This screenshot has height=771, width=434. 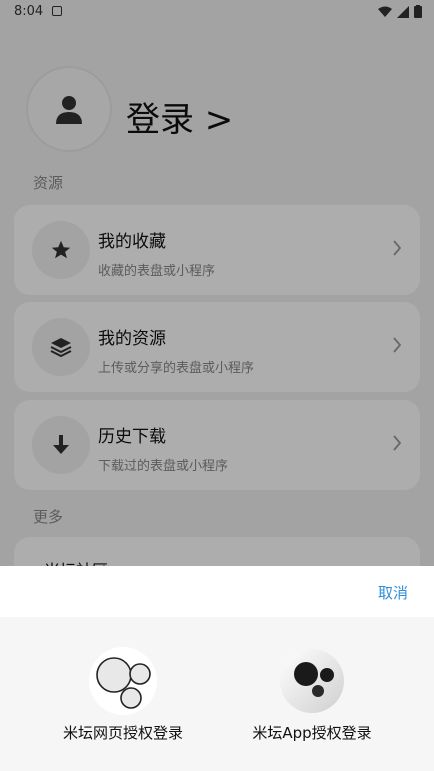 I want to click on web-login-option: 米坛网页授权登录, so click(x=121, y=696).